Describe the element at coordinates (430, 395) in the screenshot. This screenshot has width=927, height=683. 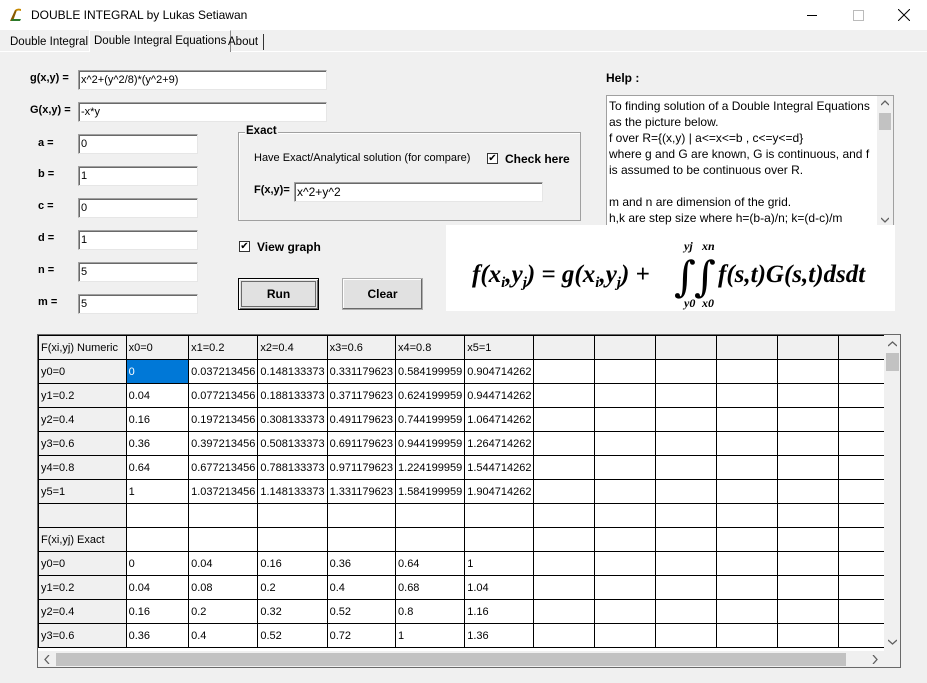
I see `grid-cell: 0.624199959` at that location.